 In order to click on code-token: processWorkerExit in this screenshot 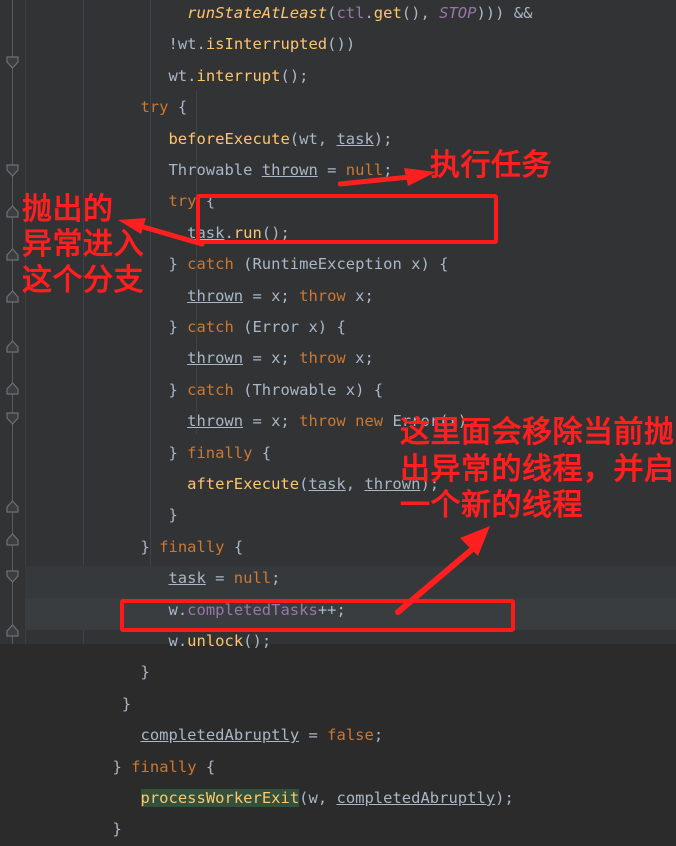, I will do `click(220, 798)`.